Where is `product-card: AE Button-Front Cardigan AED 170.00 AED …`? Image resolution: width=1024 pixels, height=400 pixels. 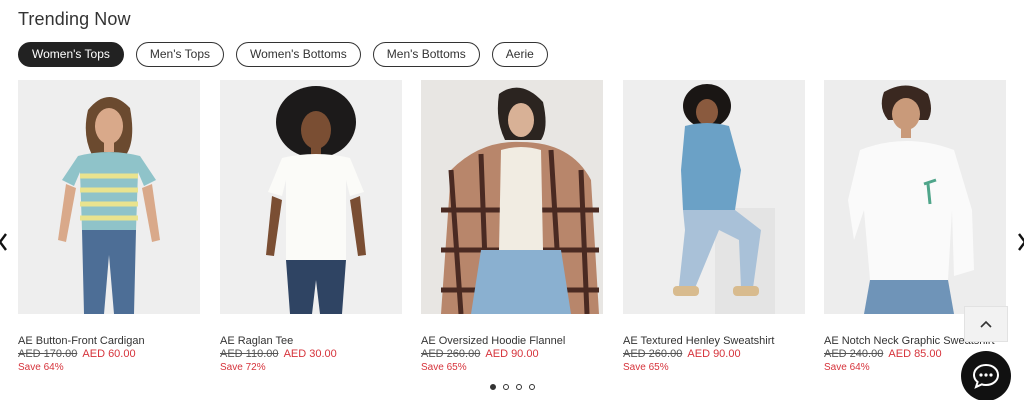 product-card: AE Button-Front Cardigan AED 170.00 AED … is located at coordinates (109, 226).